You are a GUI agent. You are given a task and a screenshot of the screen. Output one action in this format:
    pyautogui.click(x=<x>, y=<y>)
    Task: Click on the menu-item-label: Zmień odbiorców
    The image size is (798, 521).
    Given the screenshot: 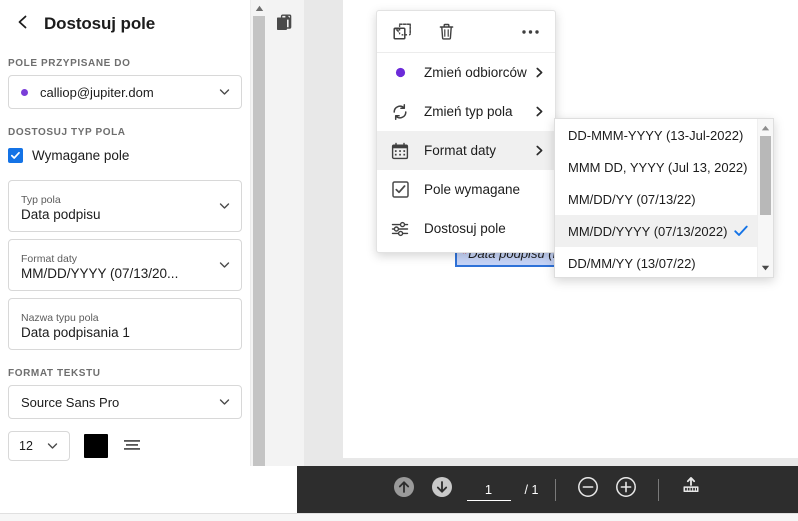 What is the action you would take?
    pyautogui.click(x=475, y=72)
    